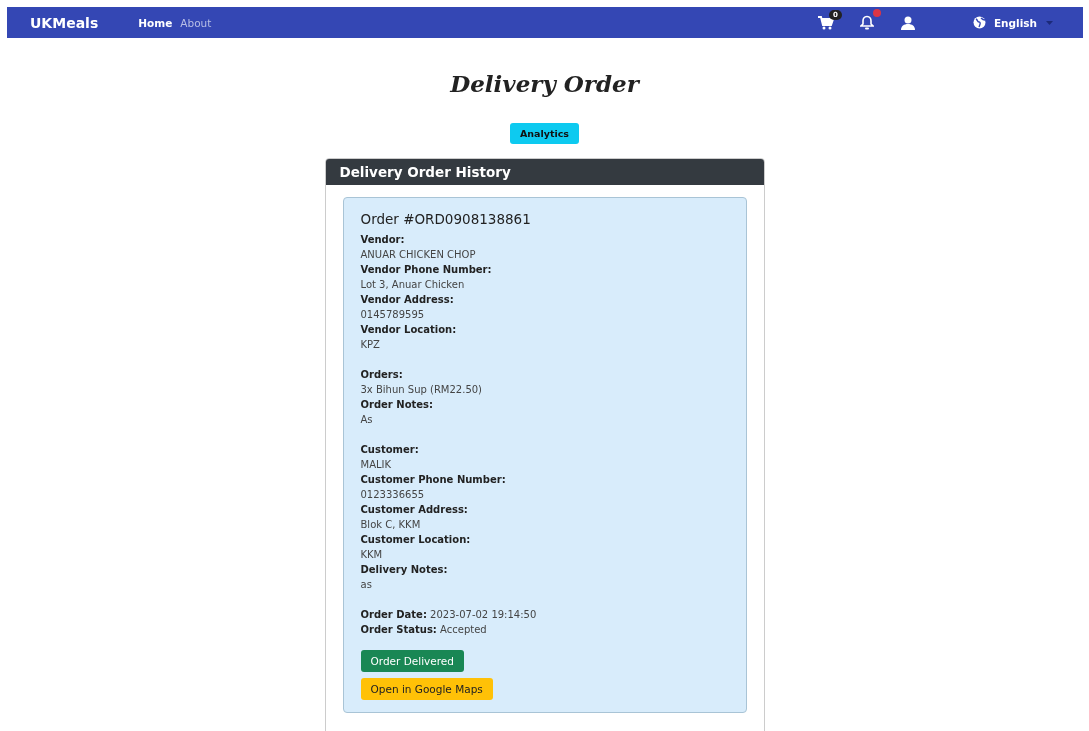 Image resolution: width=1089 pixels, height=731 pixels. Describe the element at coordinates (392, 494) in the screenshot. I see `field-value: 0123336655` at that location.